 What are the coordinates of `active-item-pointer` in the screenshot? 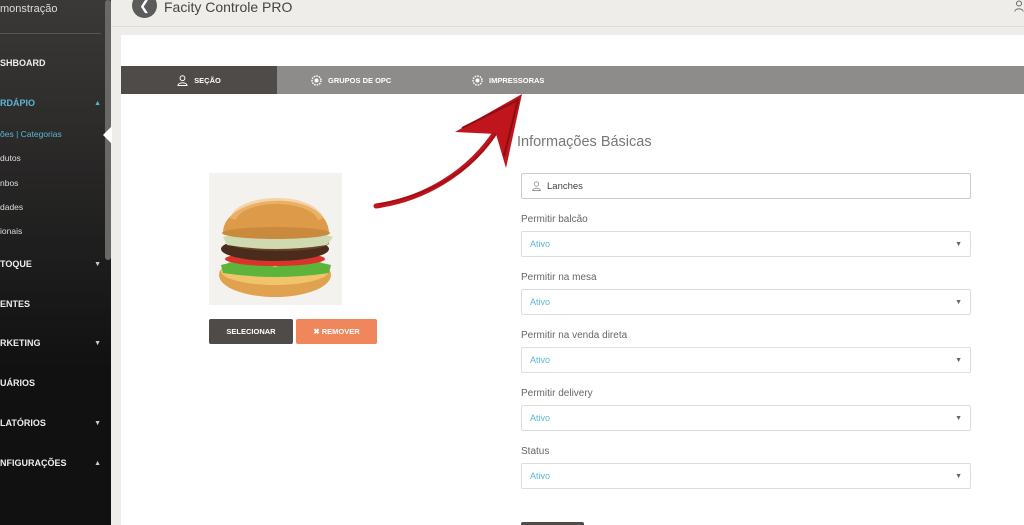 It's located at (107, 135).